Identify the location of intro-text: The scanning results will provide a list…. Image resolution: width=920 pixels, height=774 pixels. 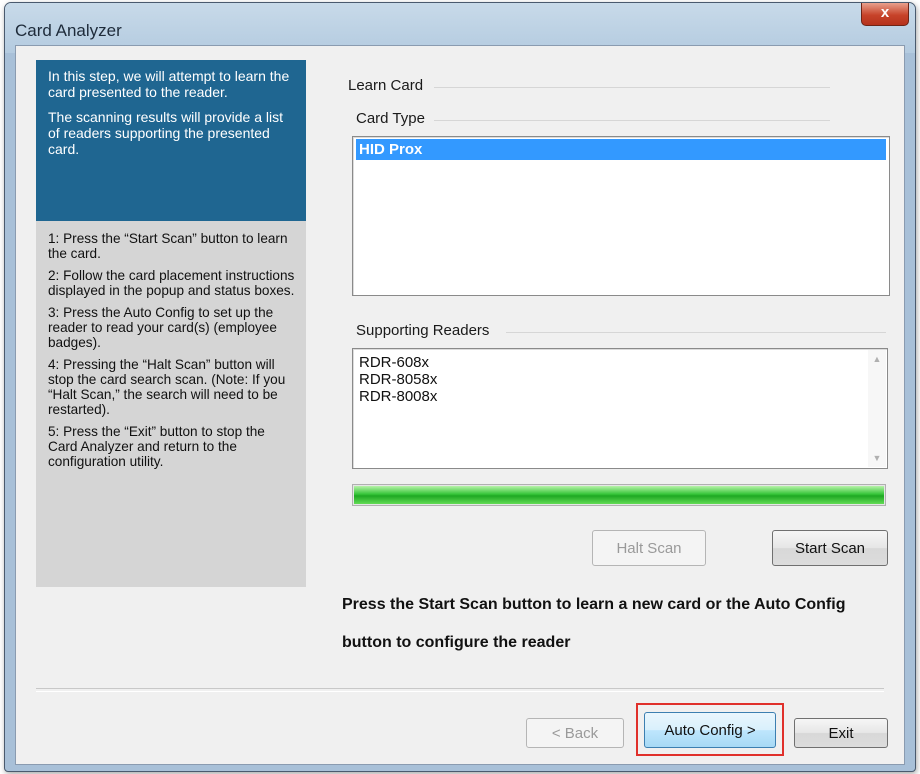
(165, 133).